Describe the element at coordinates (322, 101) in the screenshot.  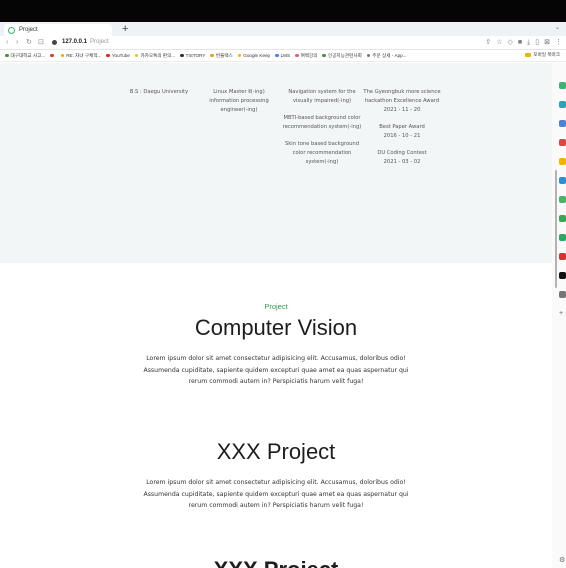
I see `project-item-line: visually impaired(-ing)` at that location.